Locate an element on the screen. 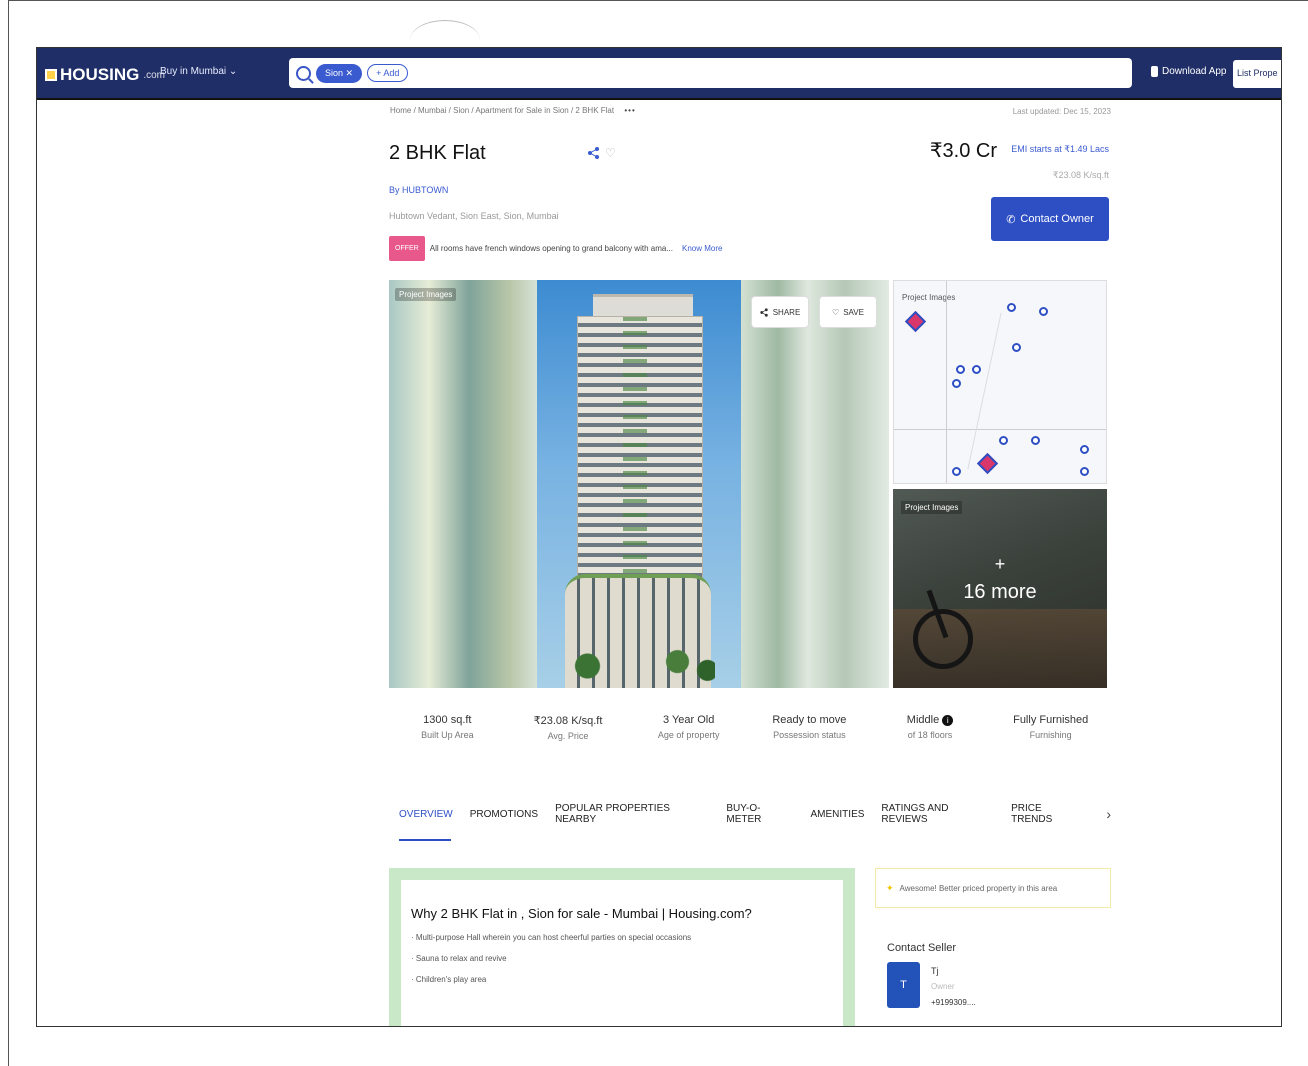 The image size is (1308, 1066). stat-label: Avg. Price is located at coordinates (568, 736).